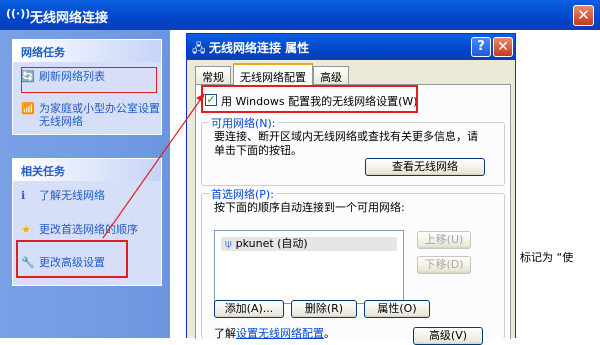 The width and height of the screenshot is (600, 345). What do you see at coordinates (273, 74) in the screenshot?
I see `tab-wireless-config: 无线网络配置` at bounding box center [273, 74].